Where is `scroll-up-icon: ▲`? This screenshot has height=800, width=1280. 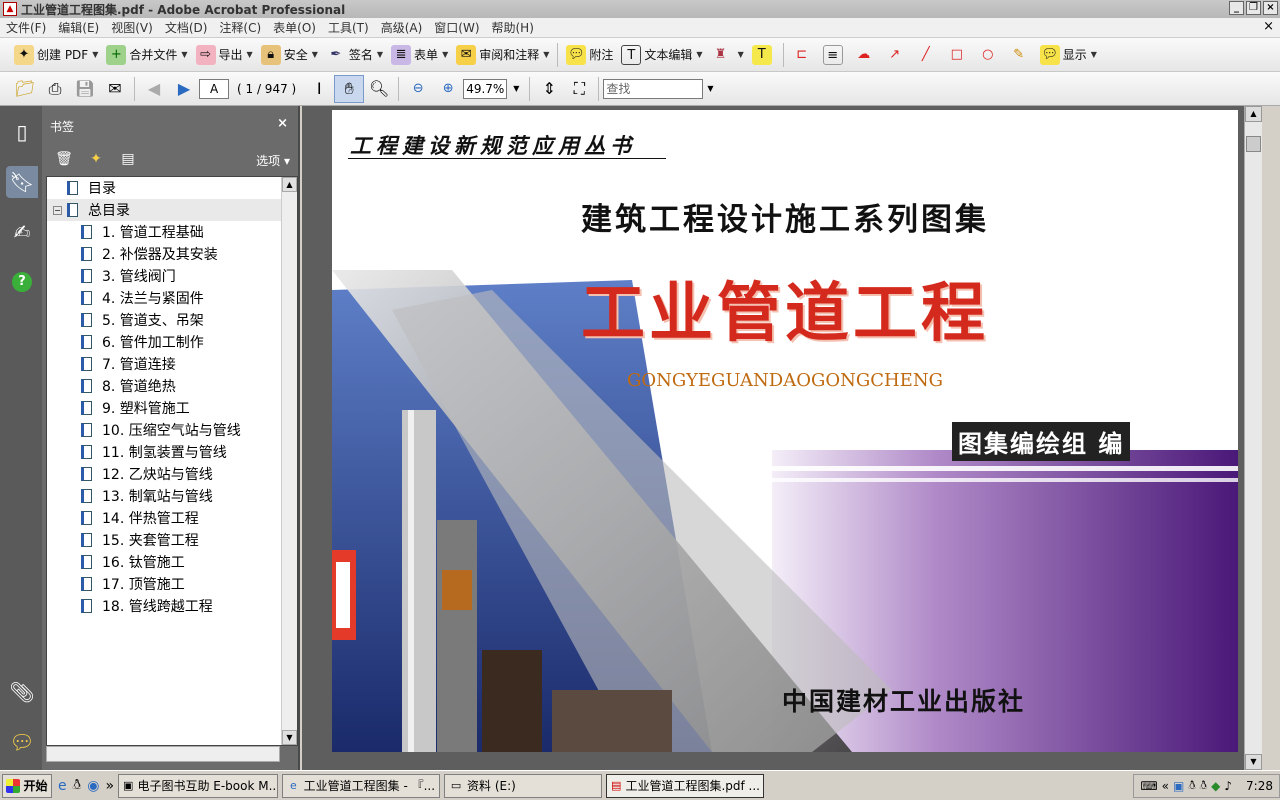
scroll-up-icon: ▲ is located at coordinates (289, 184).